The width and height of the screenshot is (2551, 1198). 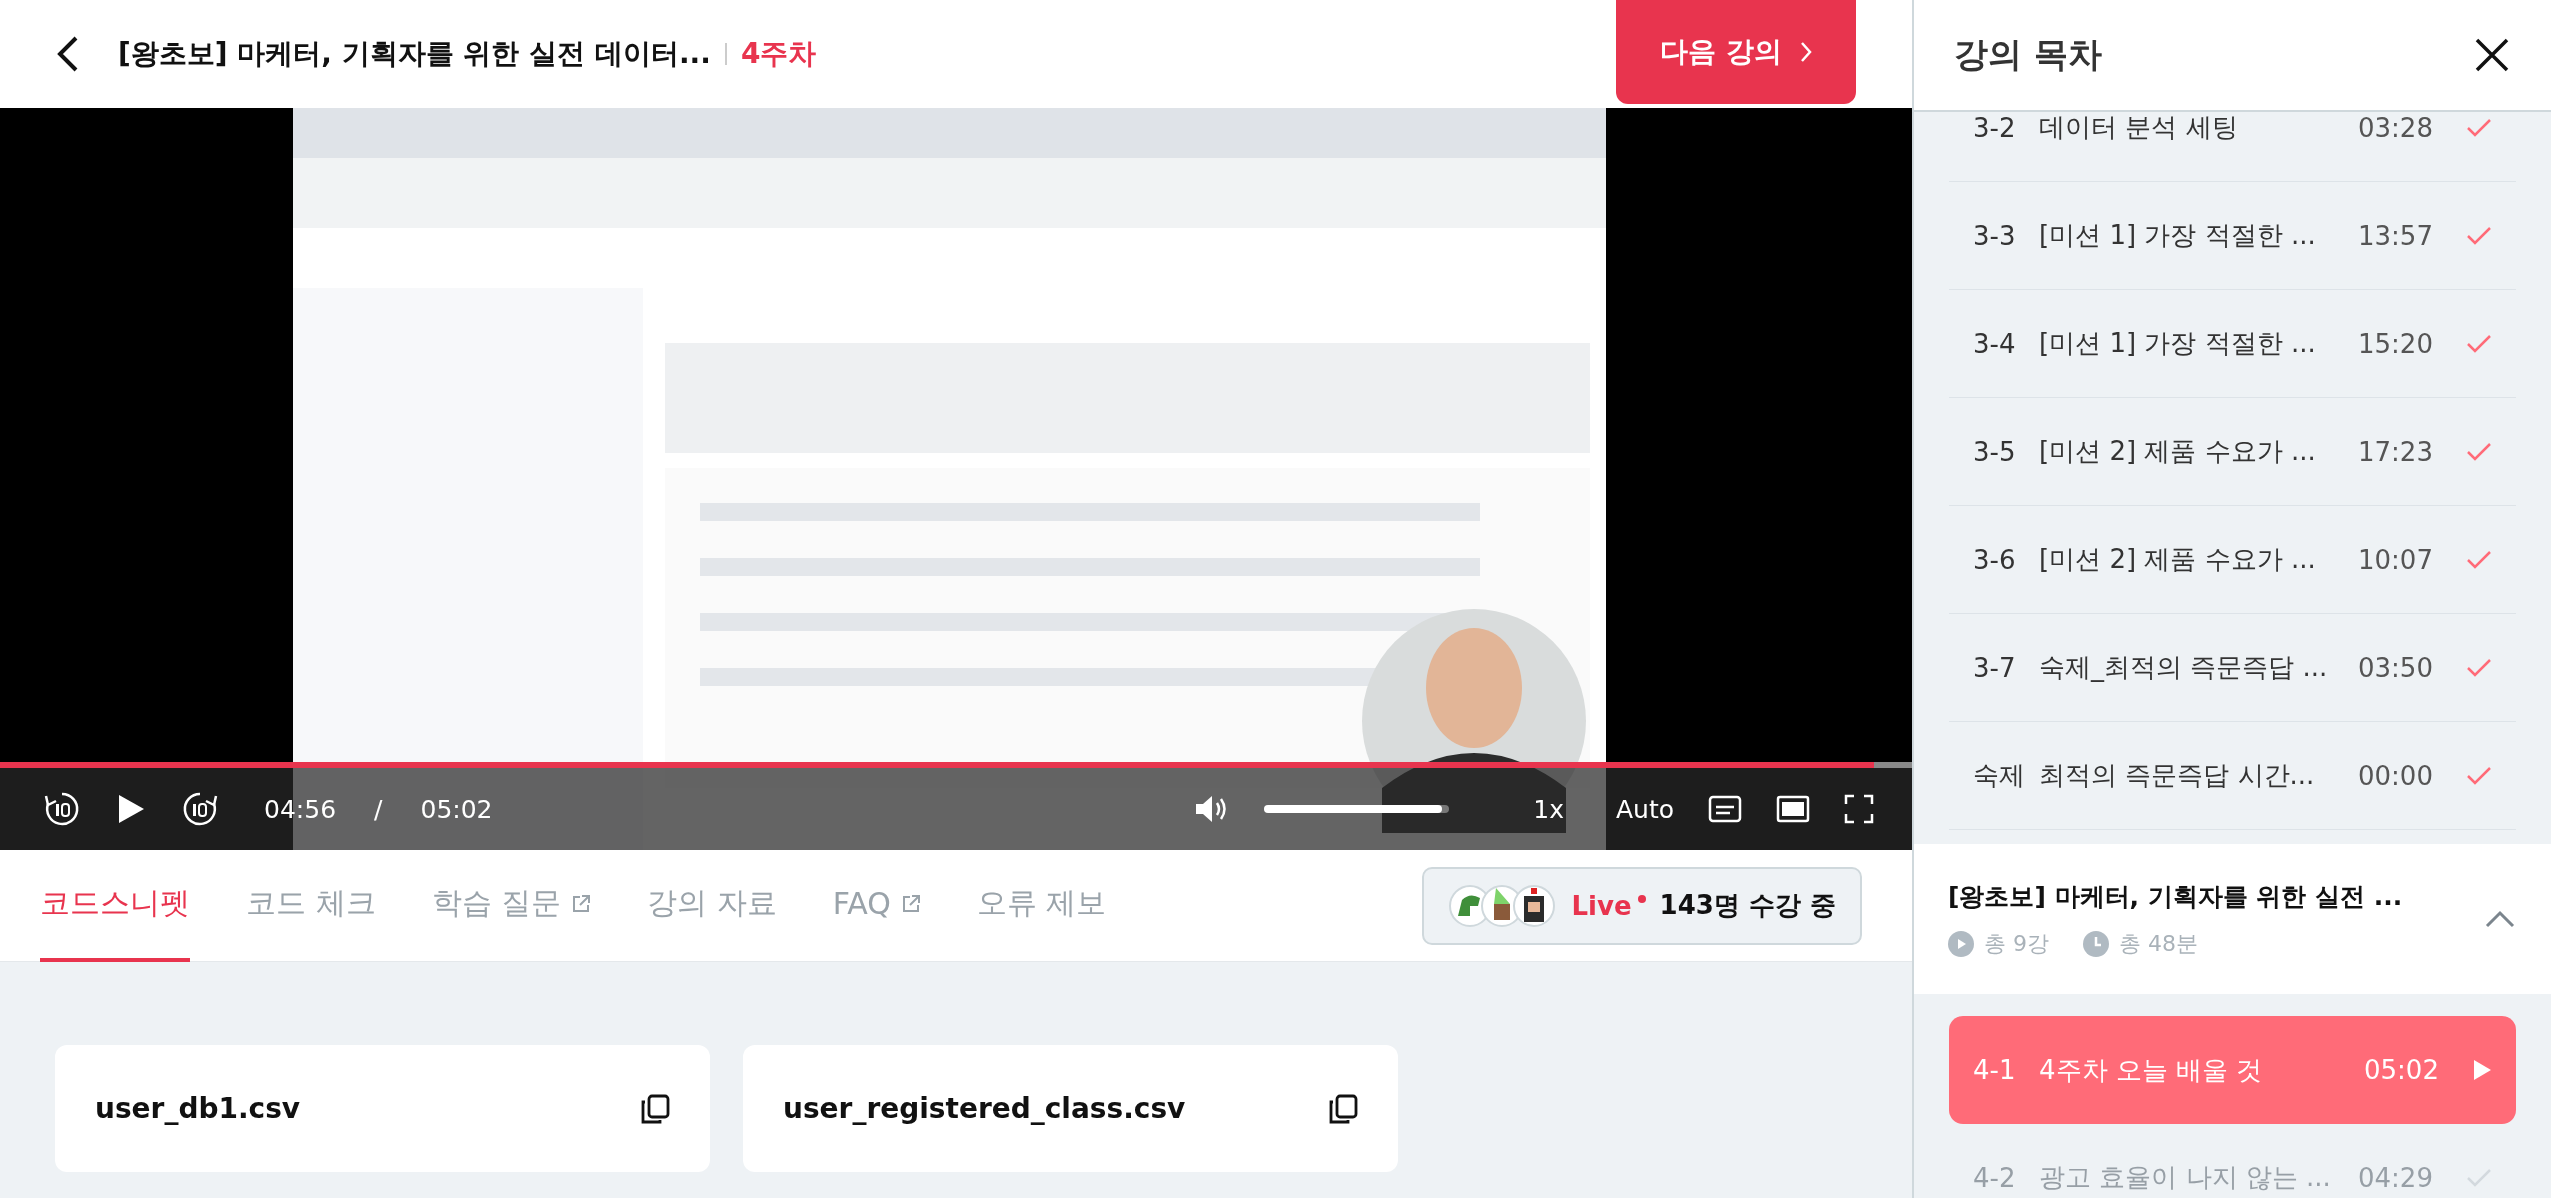 I want to click on lesson-title: 데이터 분석 세팅, so click(x=2139, y=128).